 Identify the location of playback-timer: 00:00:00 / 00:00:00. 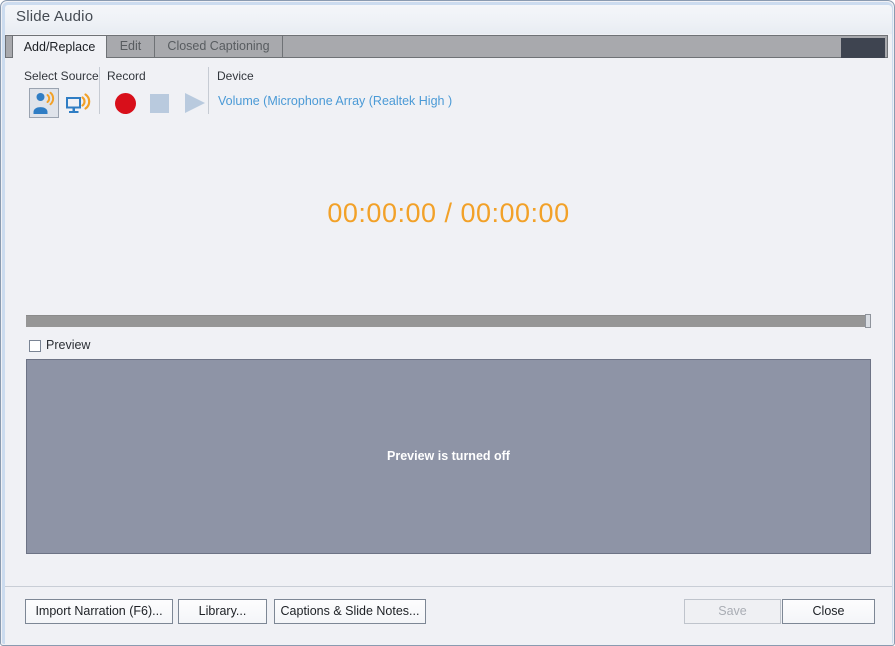
(448, 213).